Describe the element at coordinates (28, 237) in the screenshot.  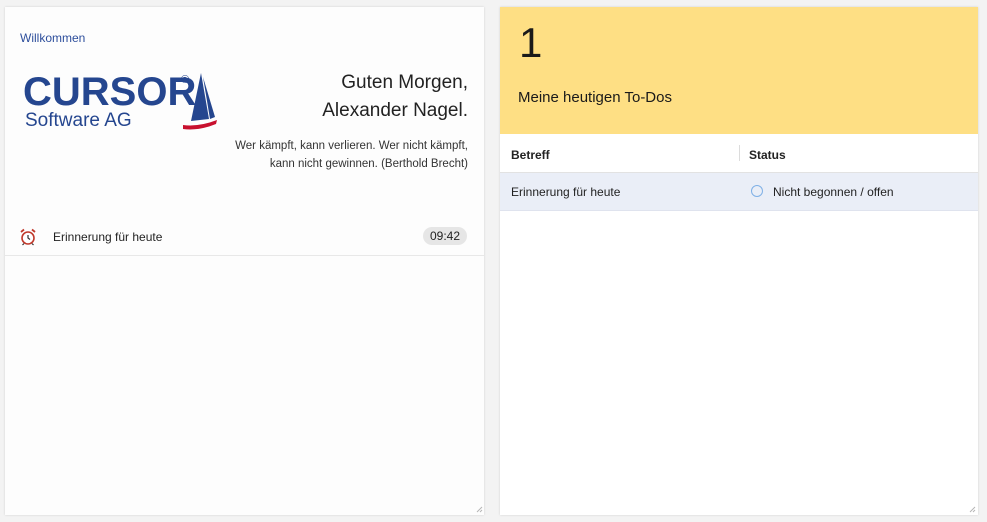
I see `alarm-clock-icon` at that location.